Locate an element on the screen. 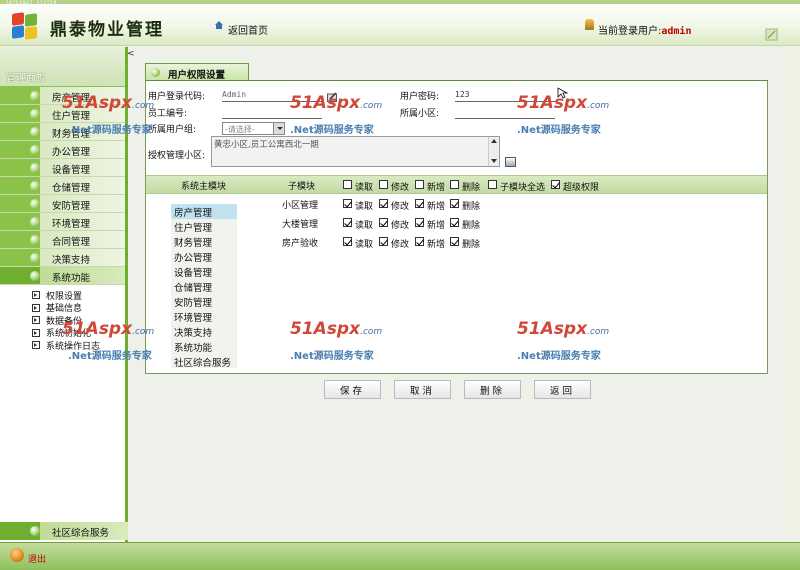 This screenshot has height=570, width=800. sidebar-header-label: 管理面板 is located at coordinates (26, 78).